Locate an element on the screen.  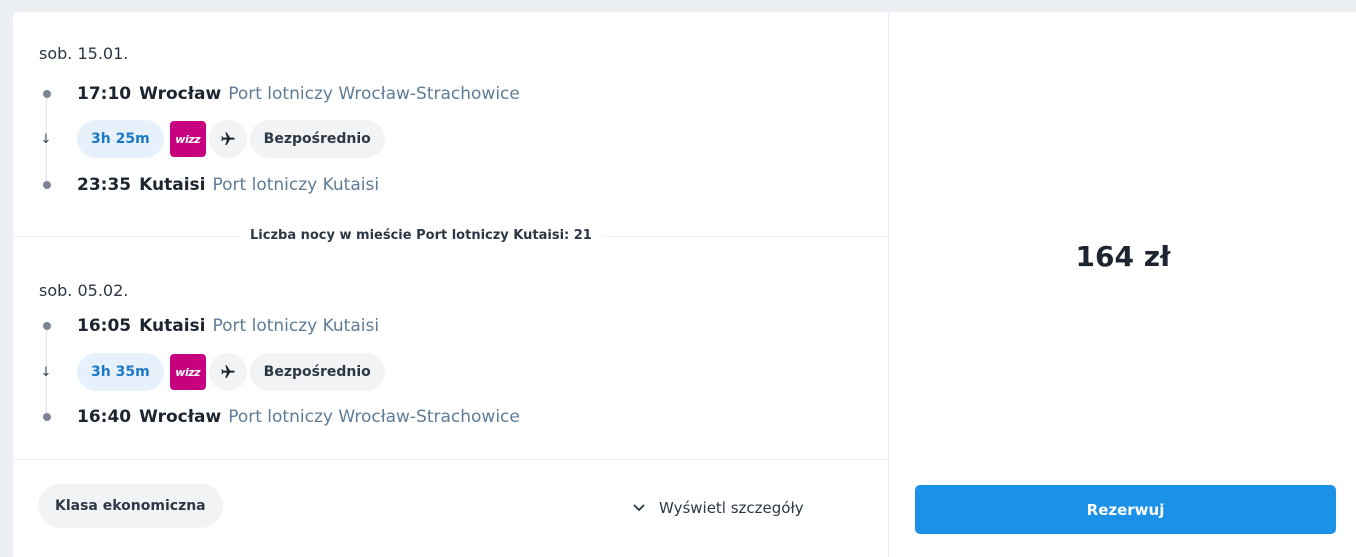
departure-city: Wrocław is located at coordinates (180, 94).